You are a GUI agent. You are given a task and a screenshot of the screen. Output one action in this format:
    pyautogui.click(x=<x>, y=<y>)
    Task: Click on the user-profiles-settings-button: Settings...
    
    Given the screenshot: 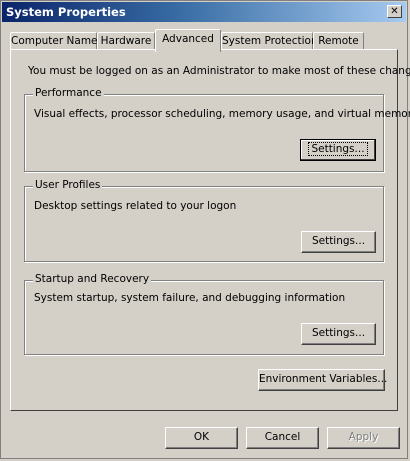 What is the action you would take?
    pyautogui.click(x=338, y=242)
    